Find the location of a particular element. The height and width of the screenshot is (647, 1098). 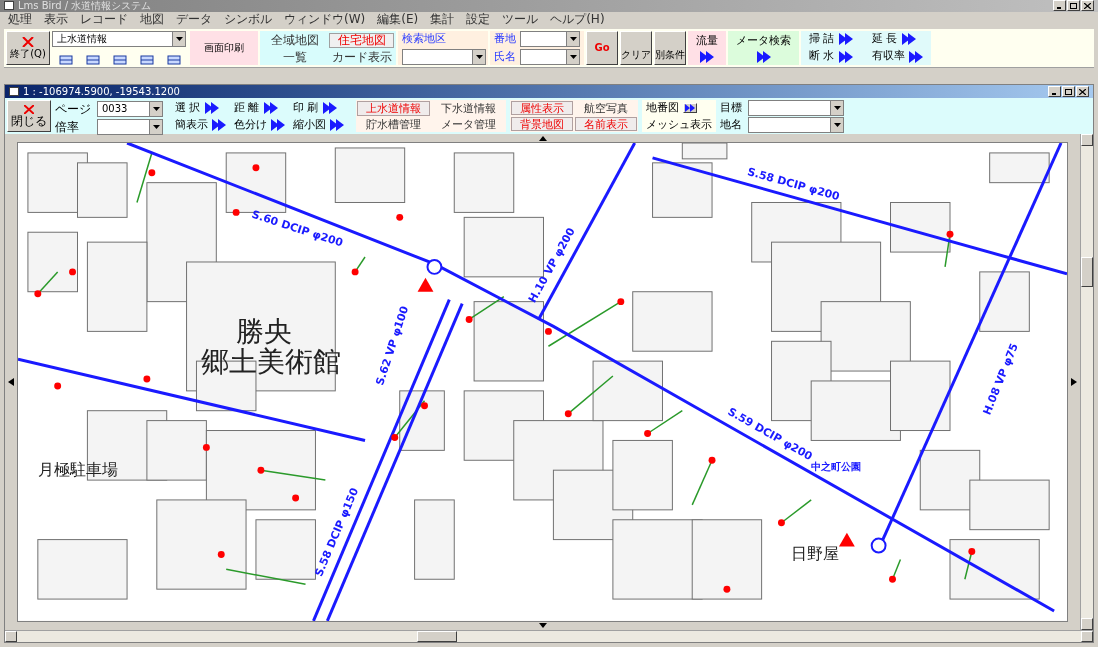

menu-item: 設定 is located at coordinates (478, 19).